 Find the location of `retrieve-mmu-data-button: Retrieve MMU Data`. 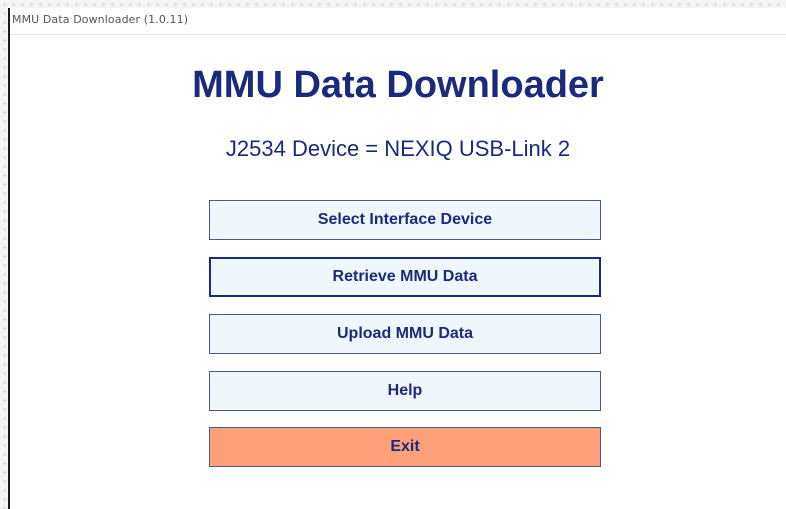

retrieve-mmu-data-button: Retrieve MMU Data is located at coordinates (405, 277).